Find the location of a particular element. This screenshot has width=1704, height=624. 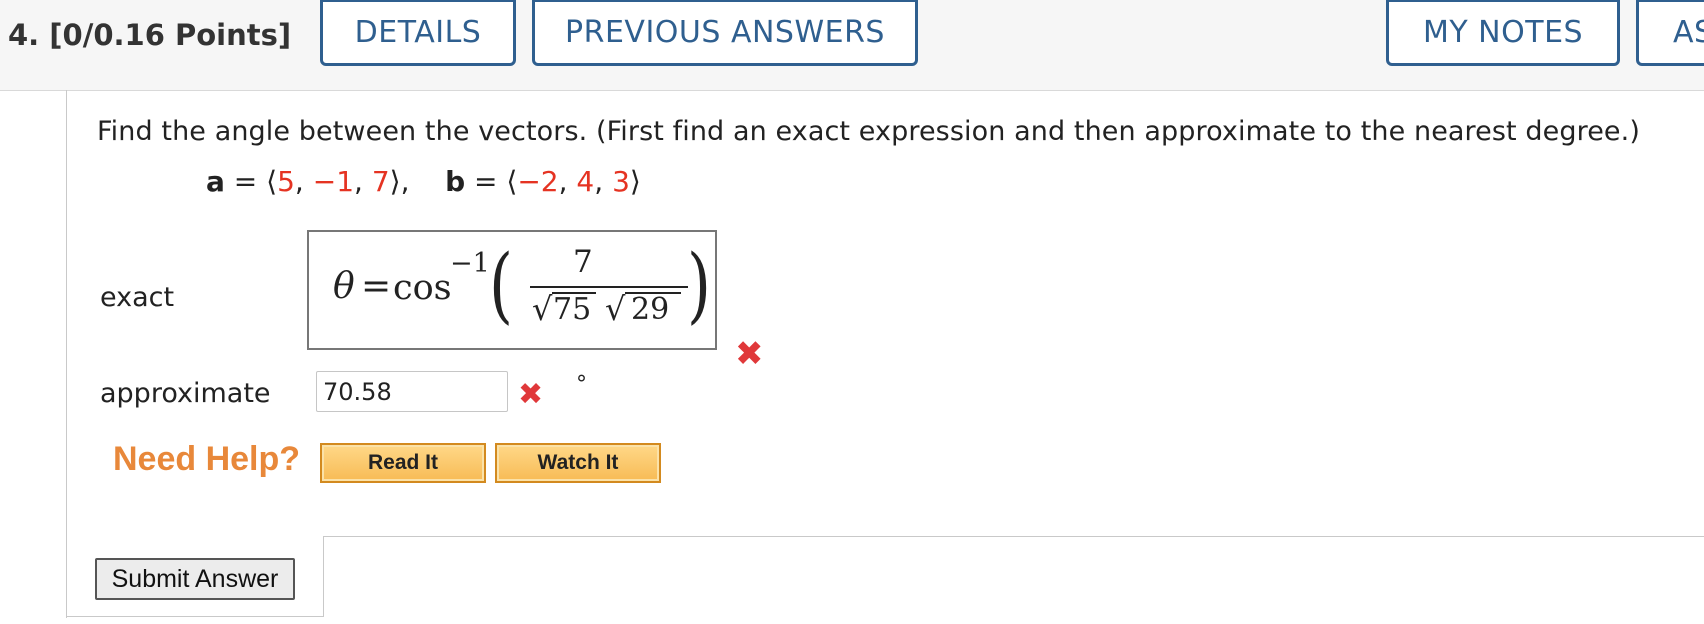

submit-answer-button: Submit Answer is located at coordinates (195, 579).